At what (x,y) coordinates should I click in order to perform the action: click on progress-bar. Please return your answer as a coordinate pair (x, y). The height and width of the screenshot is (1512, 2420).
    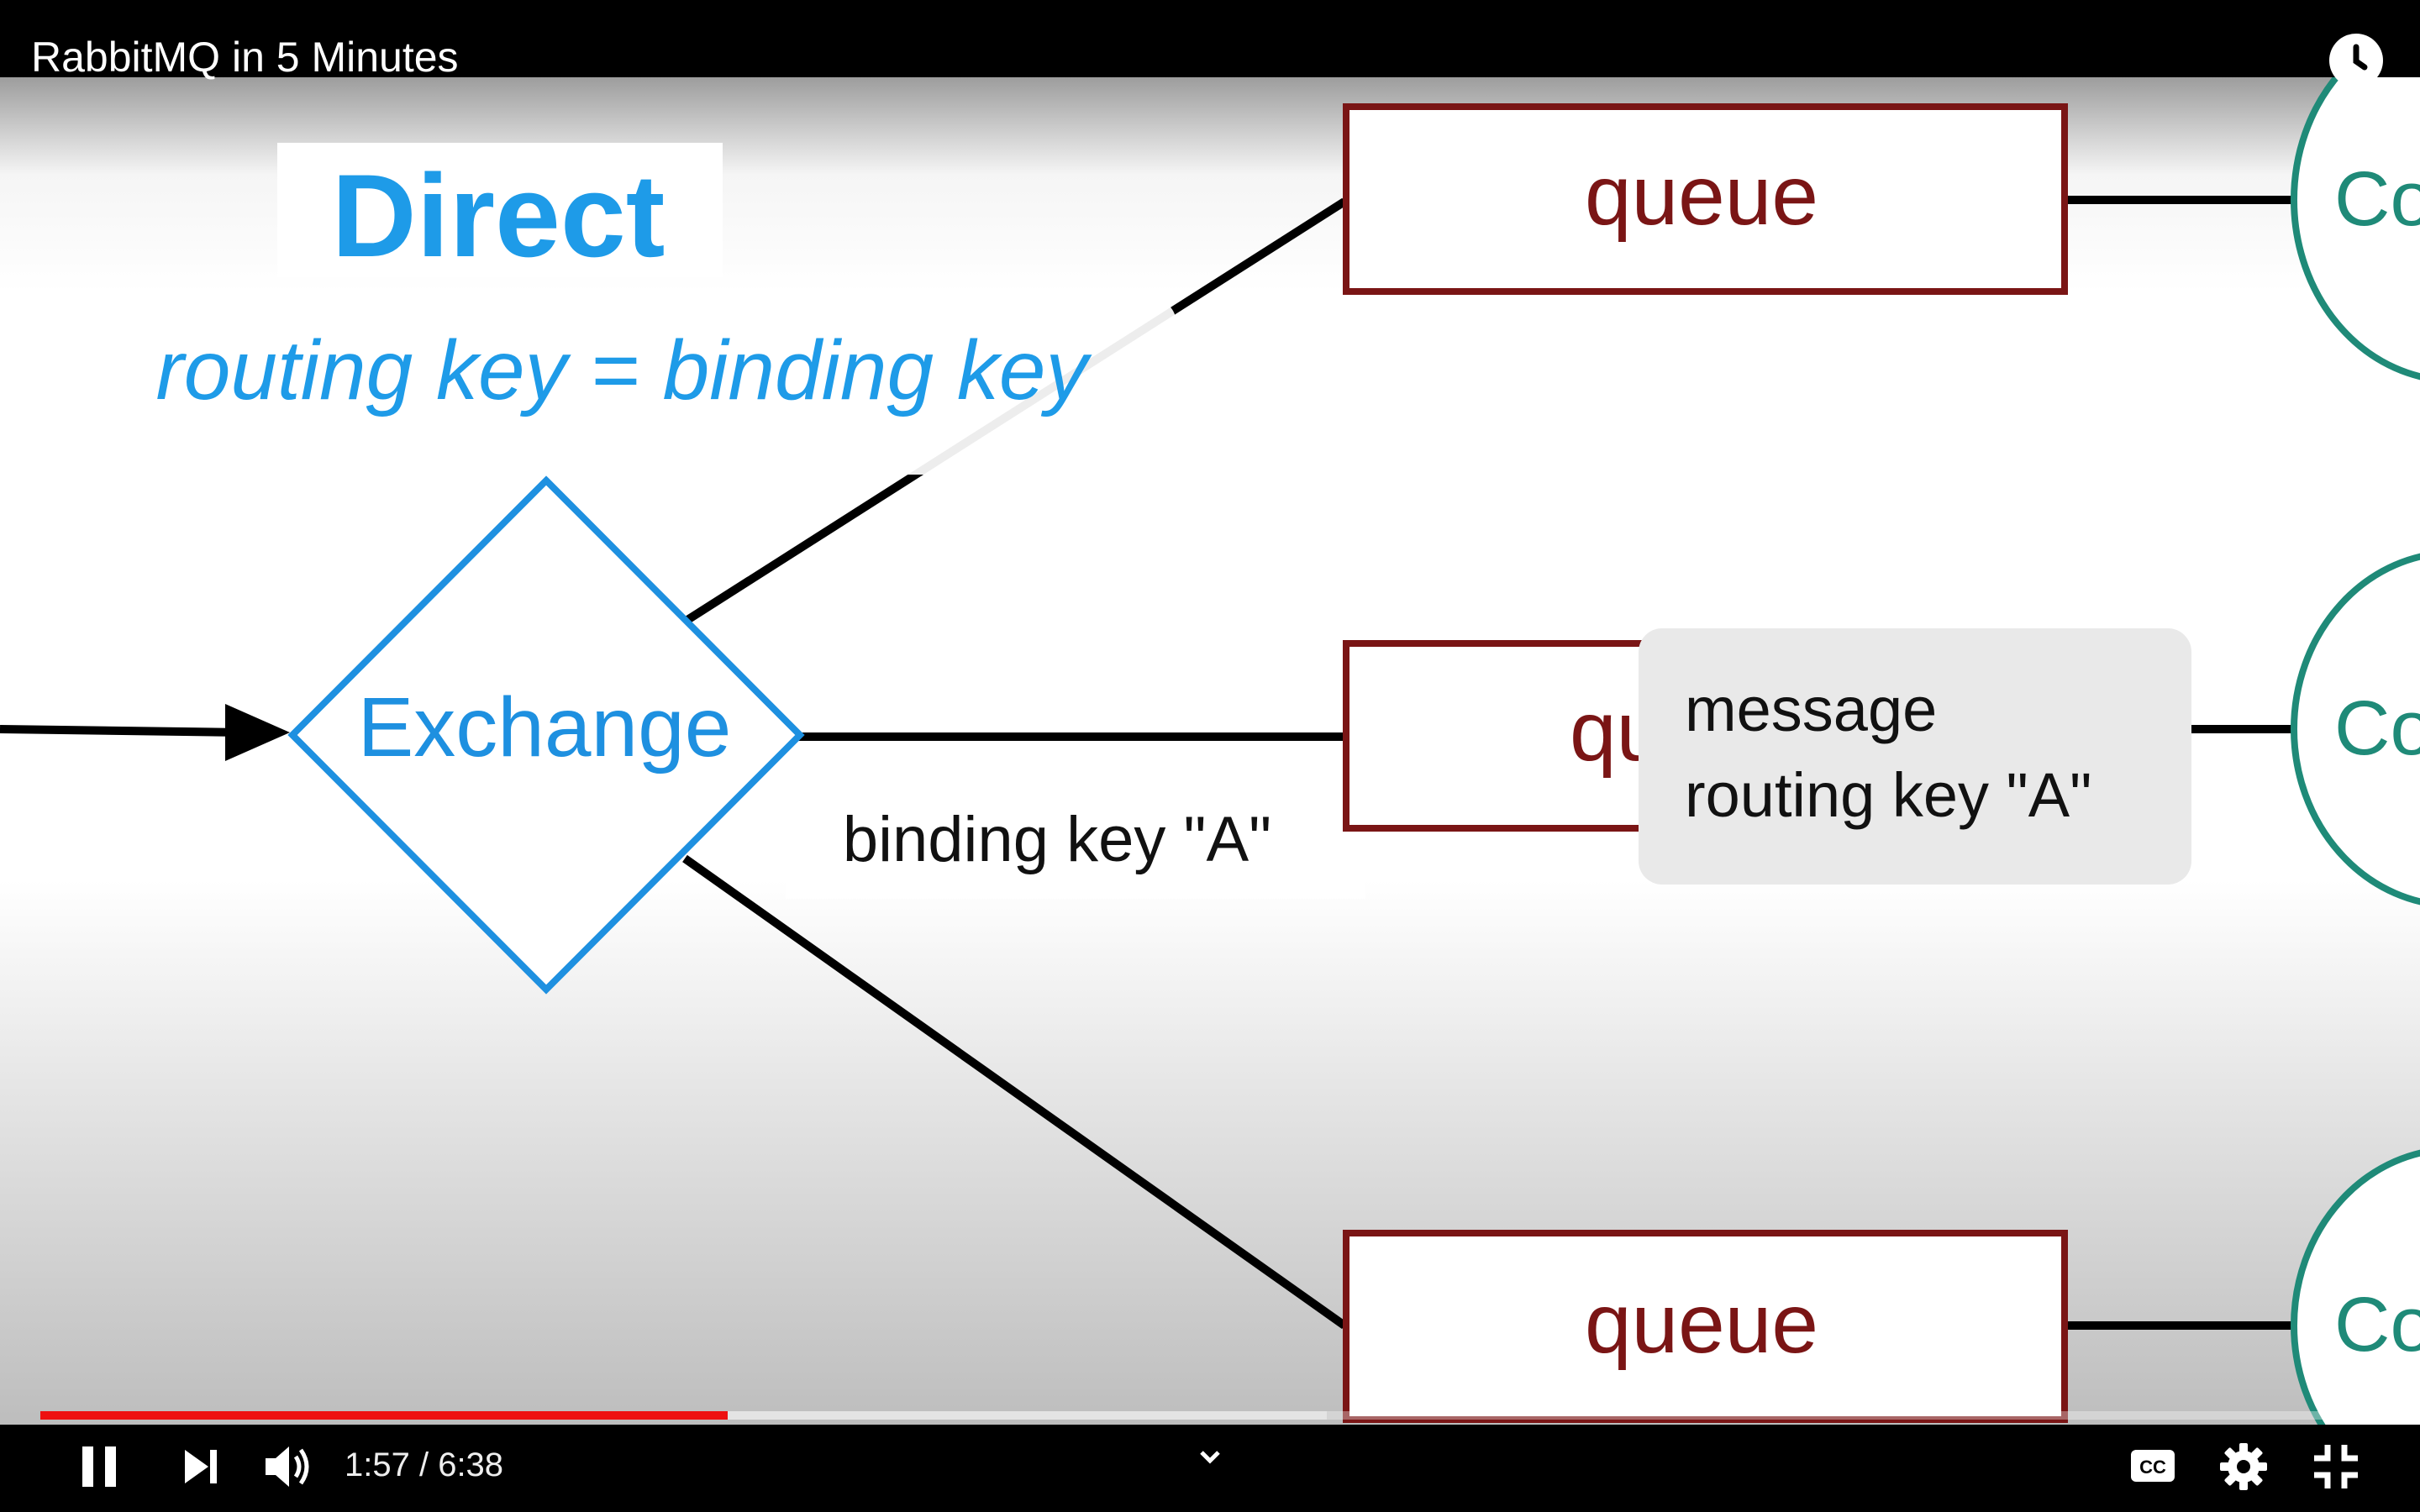
    Looking at the image, I should click on (1210, 1415).